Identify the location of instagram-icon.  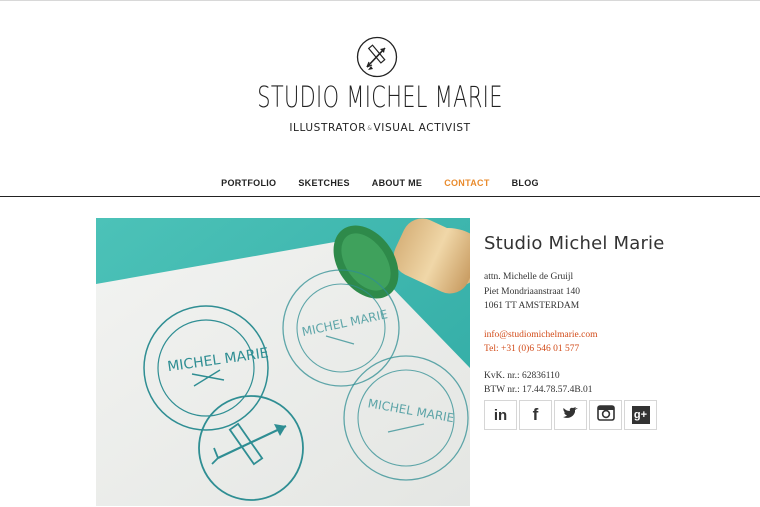
(605, 415).